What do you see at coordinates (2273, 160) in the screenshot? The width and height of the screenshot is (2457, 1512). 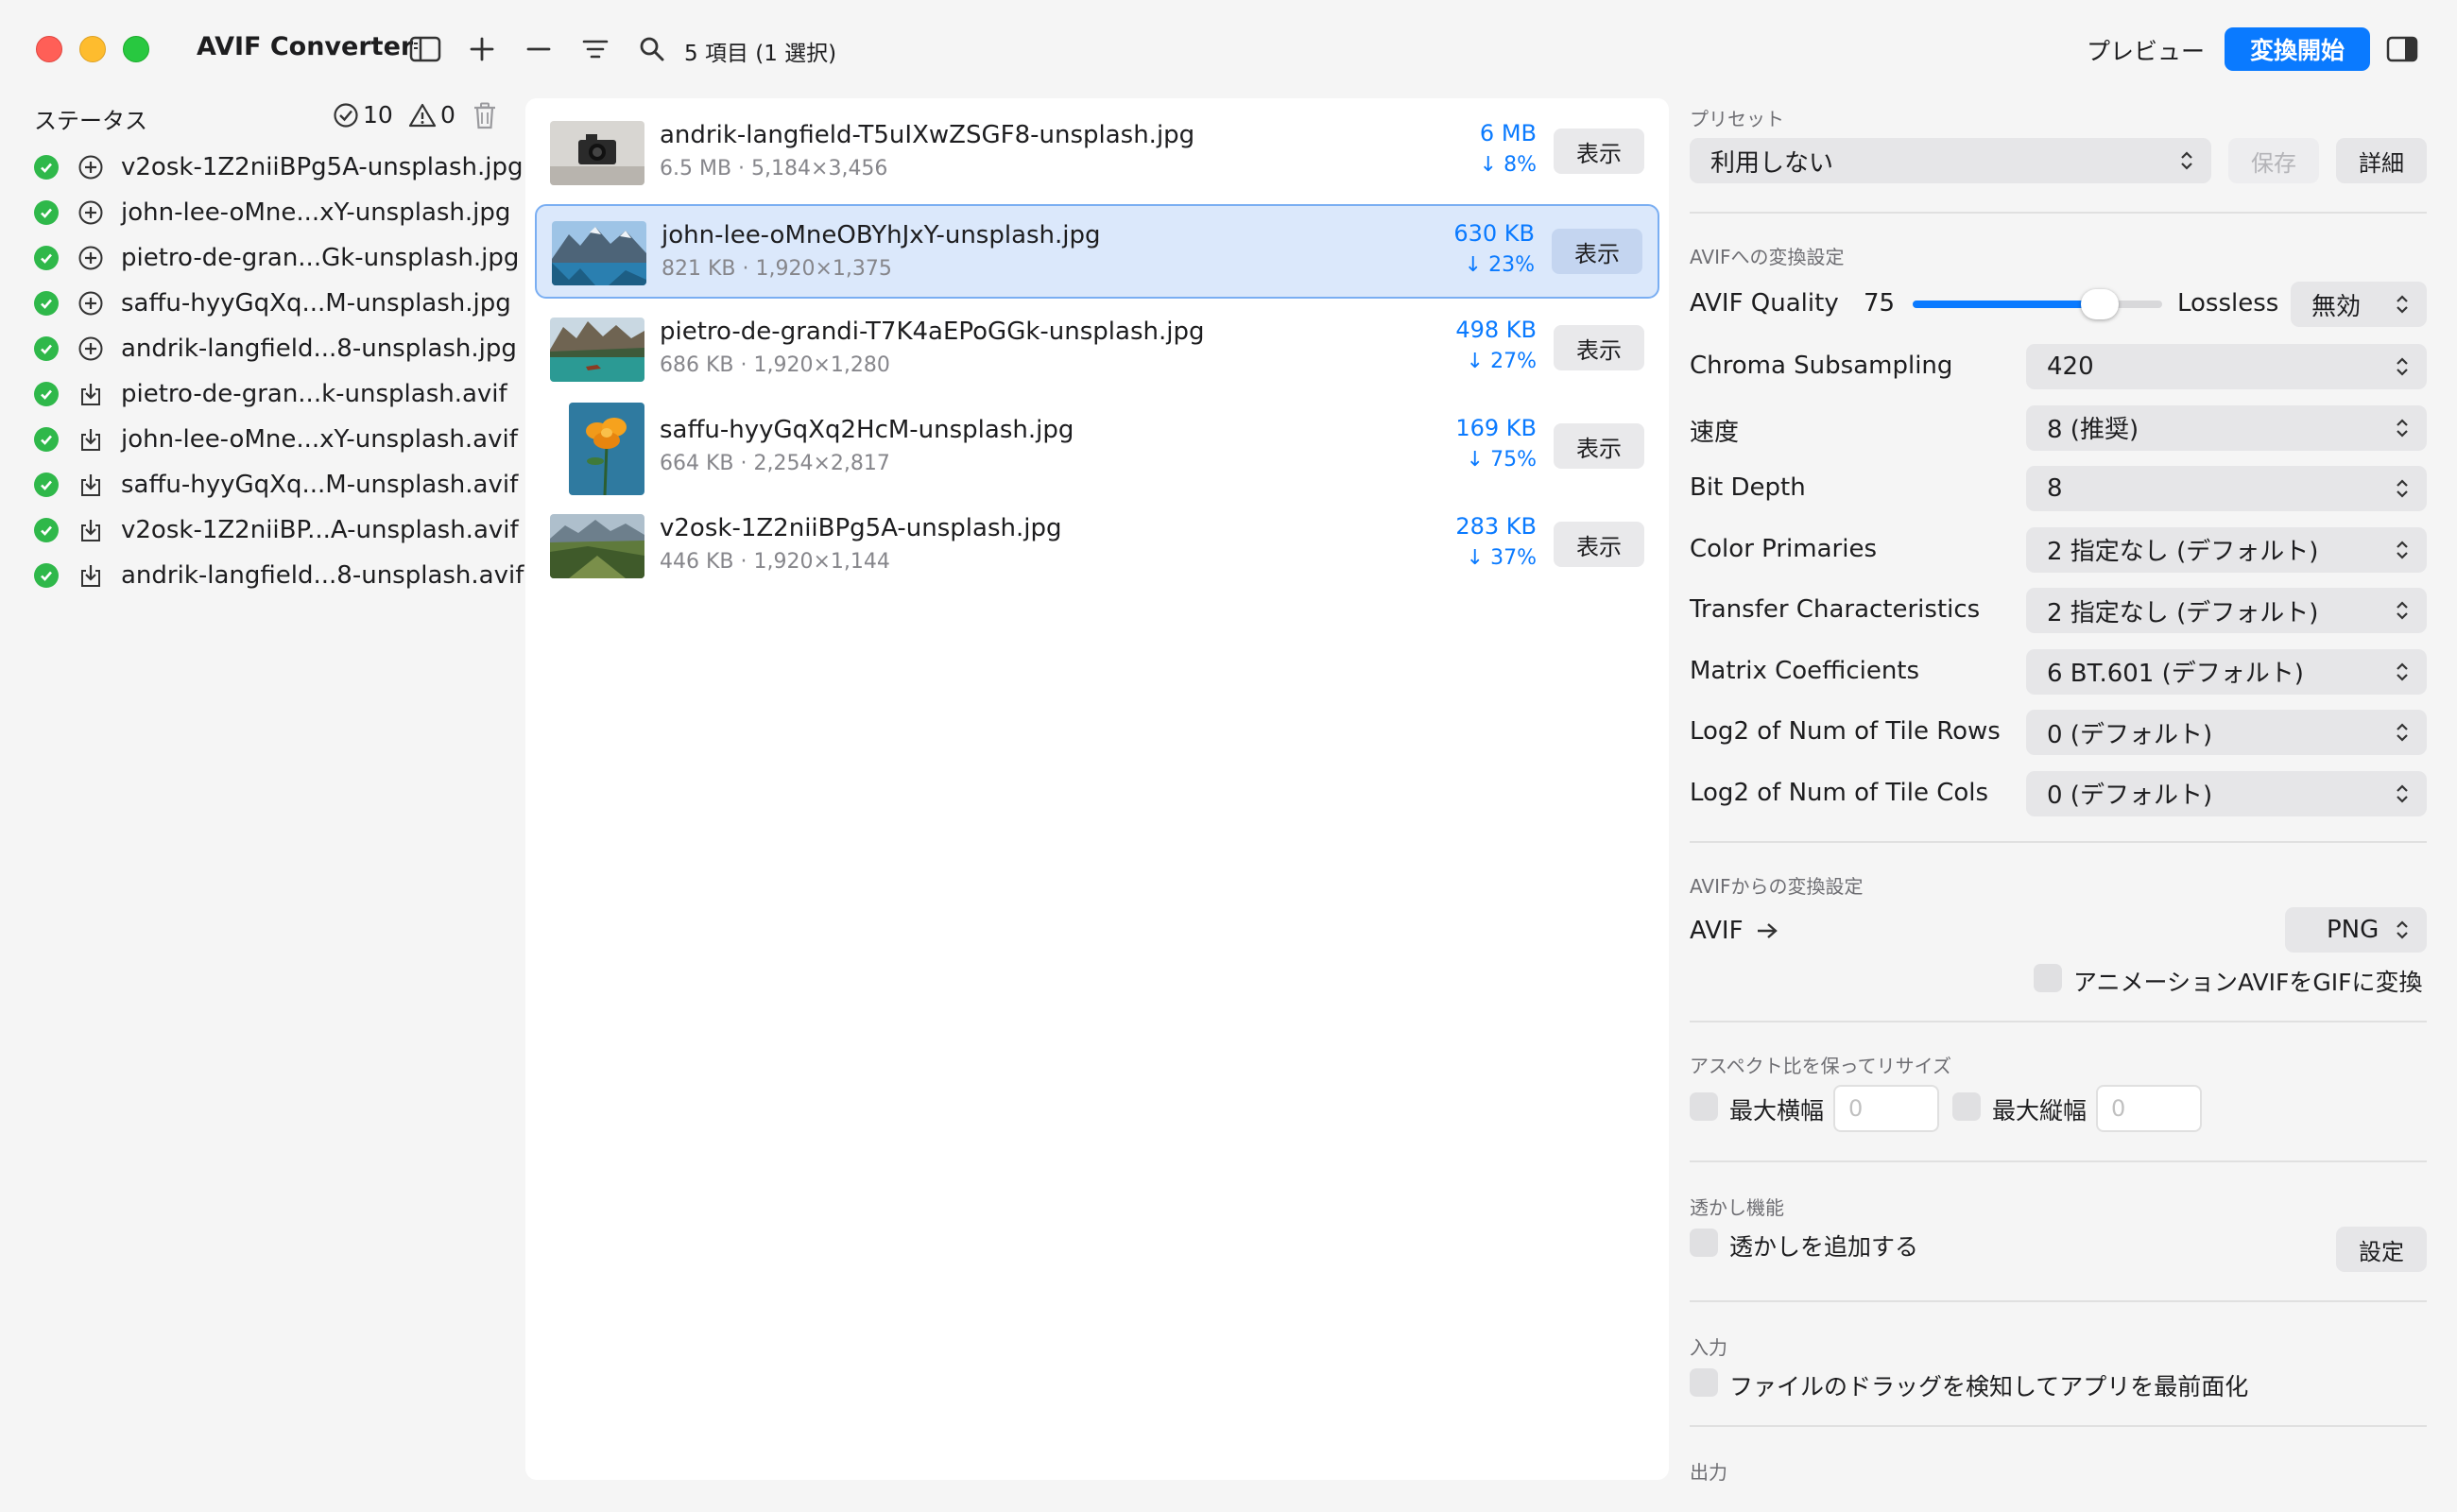 I see `preset-save-button: 保存` at bounding box center [2273, 160].